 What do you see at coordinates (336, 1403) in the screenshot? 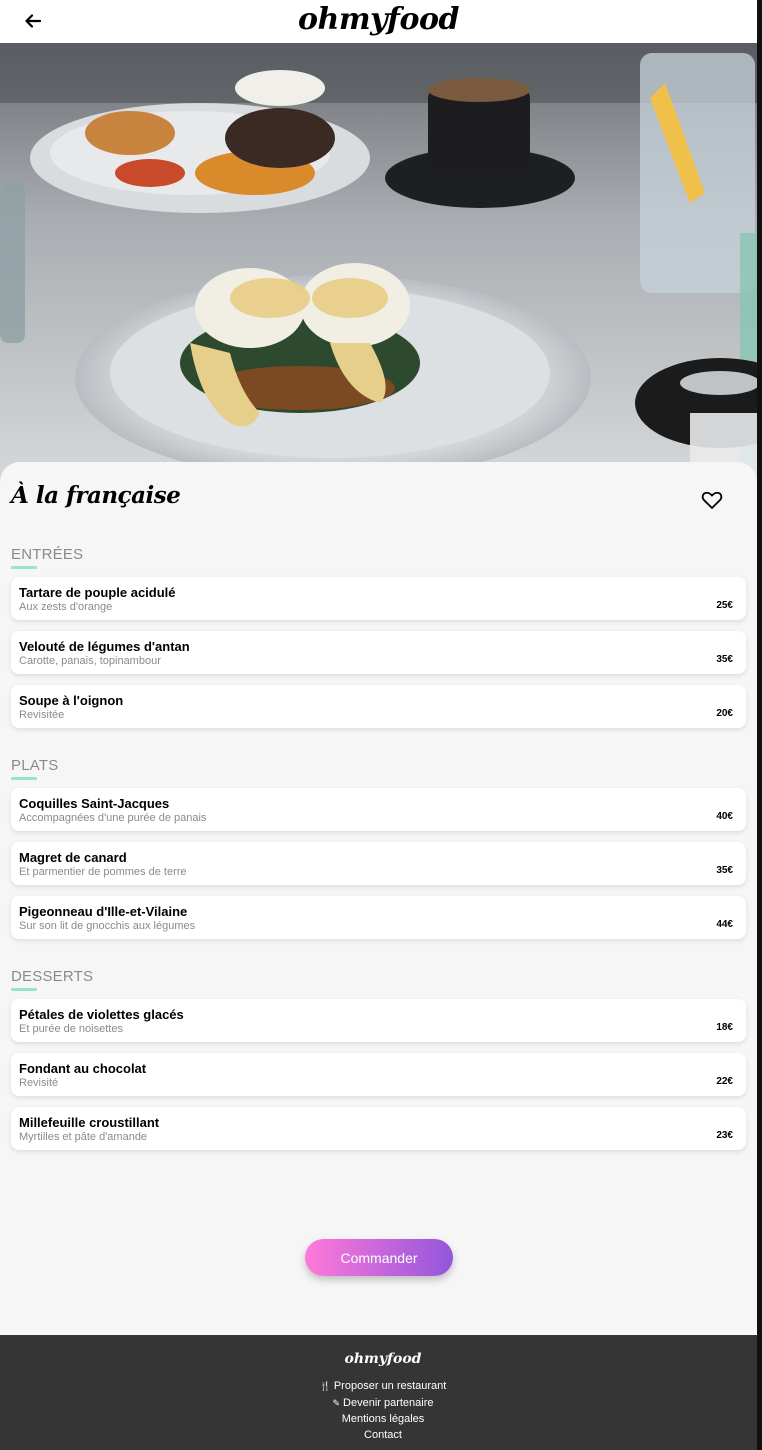
I see `handshake-icon: ✎` at bounding box center [336, 1403].